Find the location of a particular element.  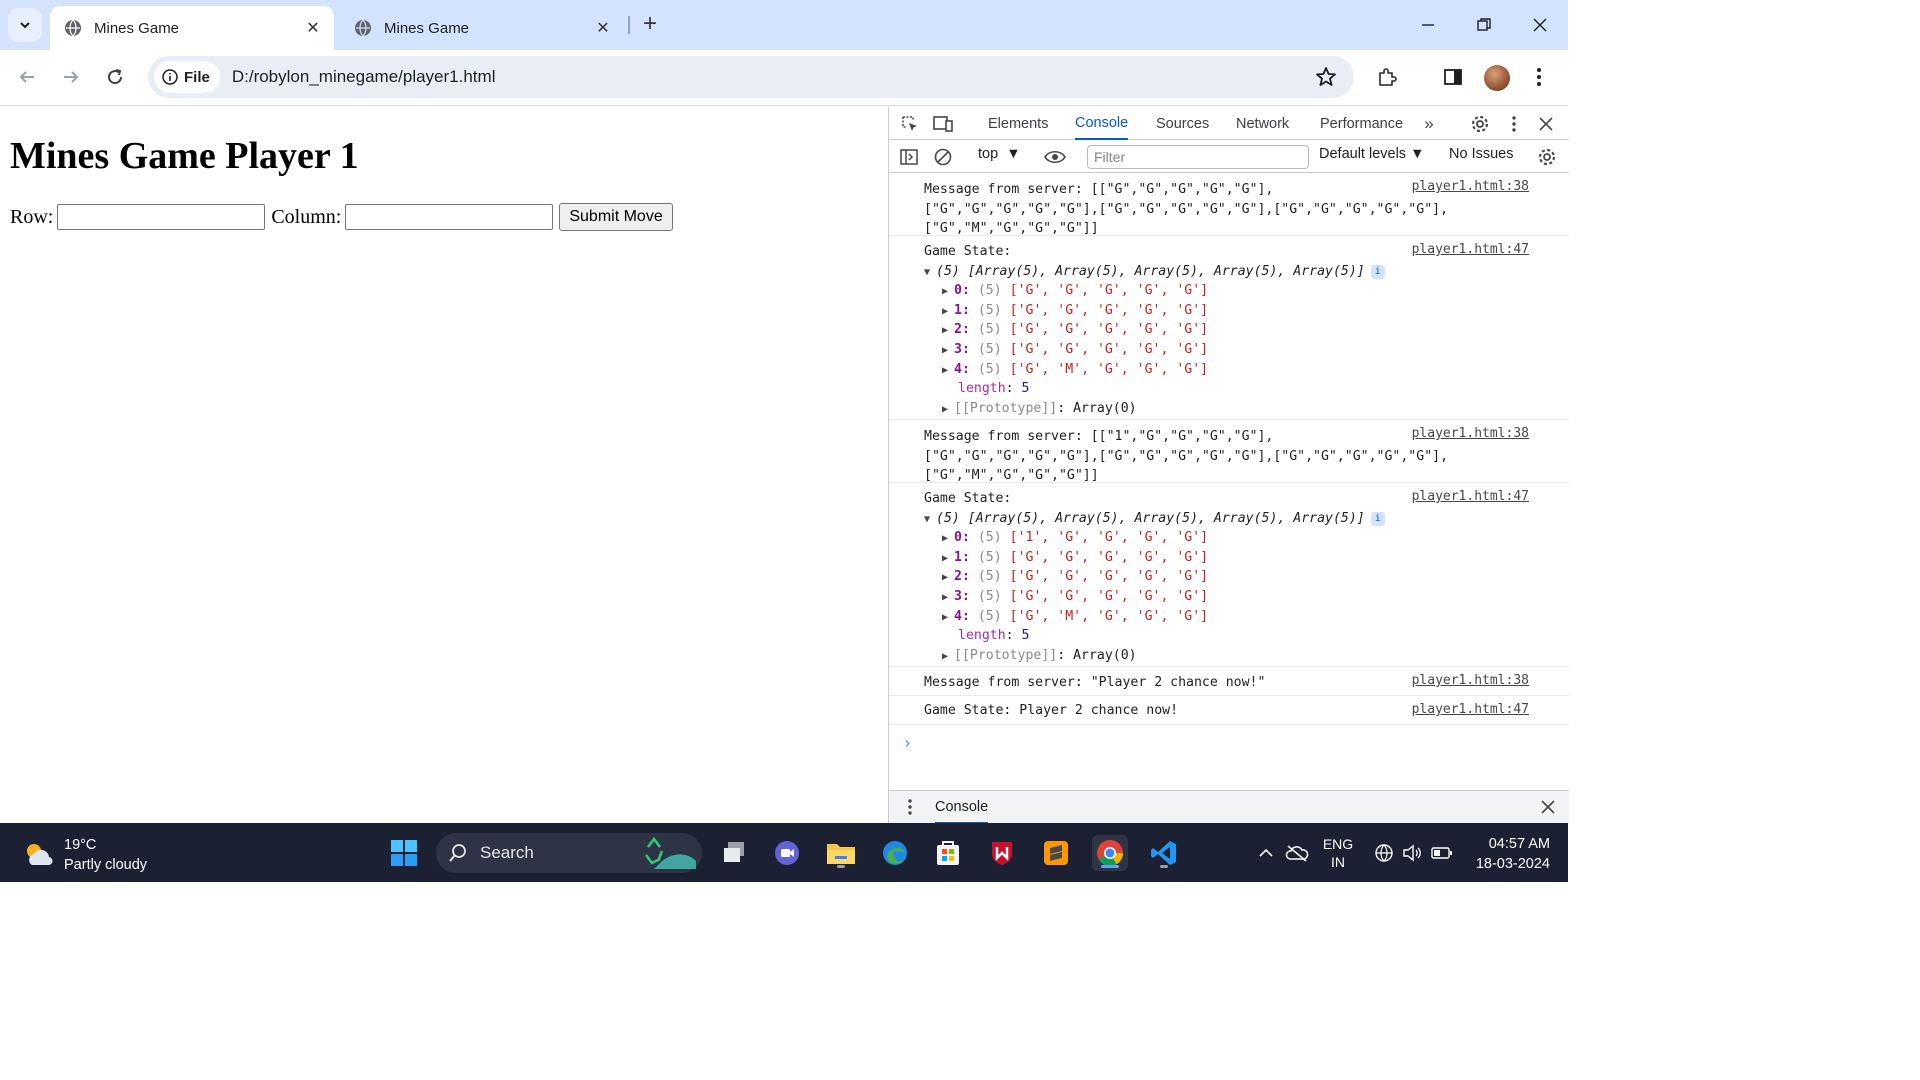

devtools-menu-icon is located at coordinates (1514, 124).